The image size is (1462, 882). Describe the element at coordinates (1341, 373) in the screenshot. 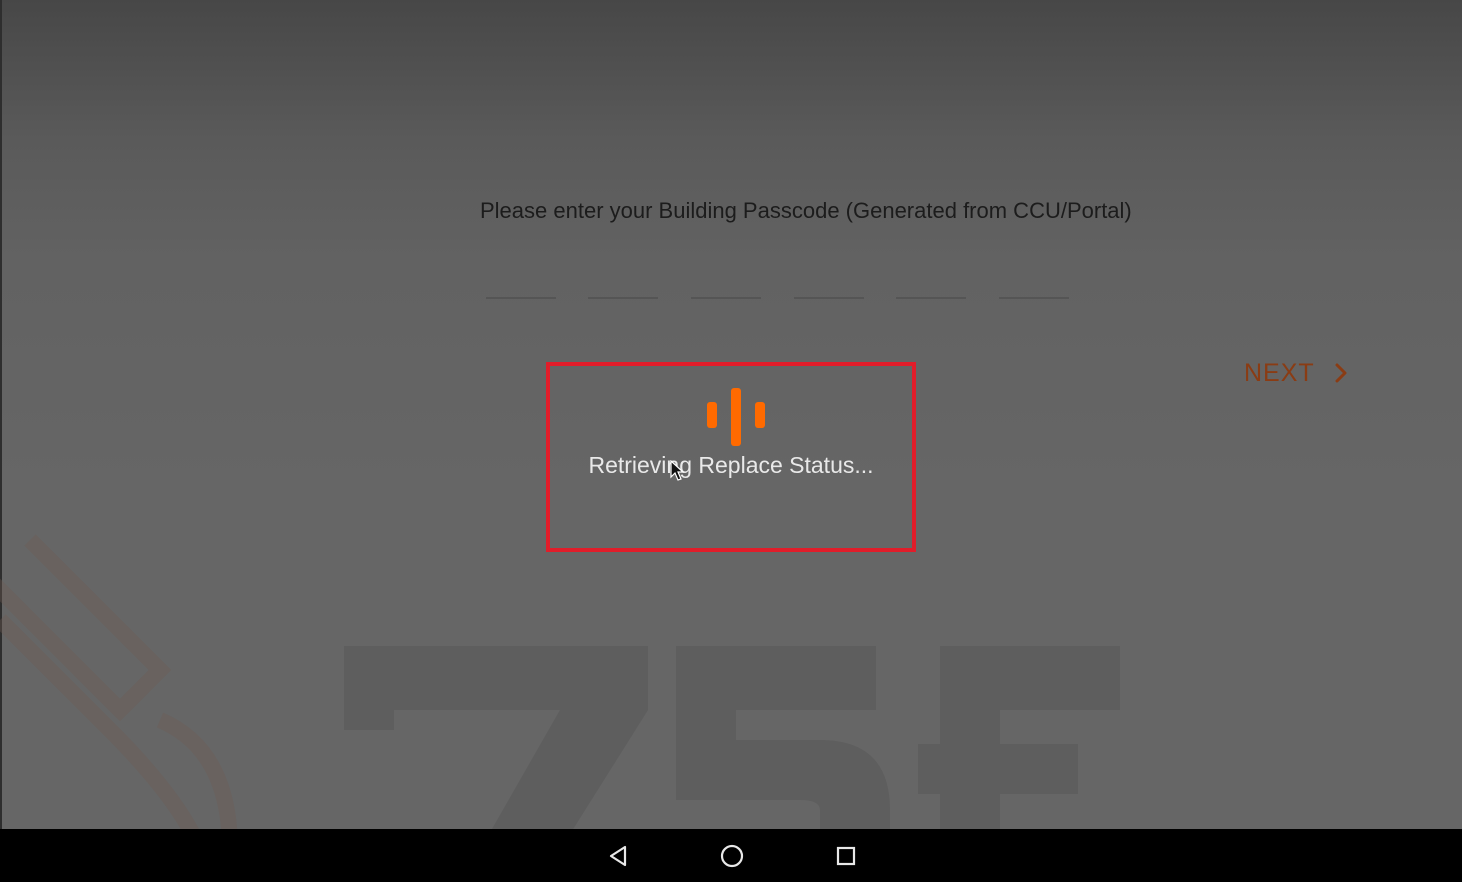

I see `chevron-right-icon` at that location.